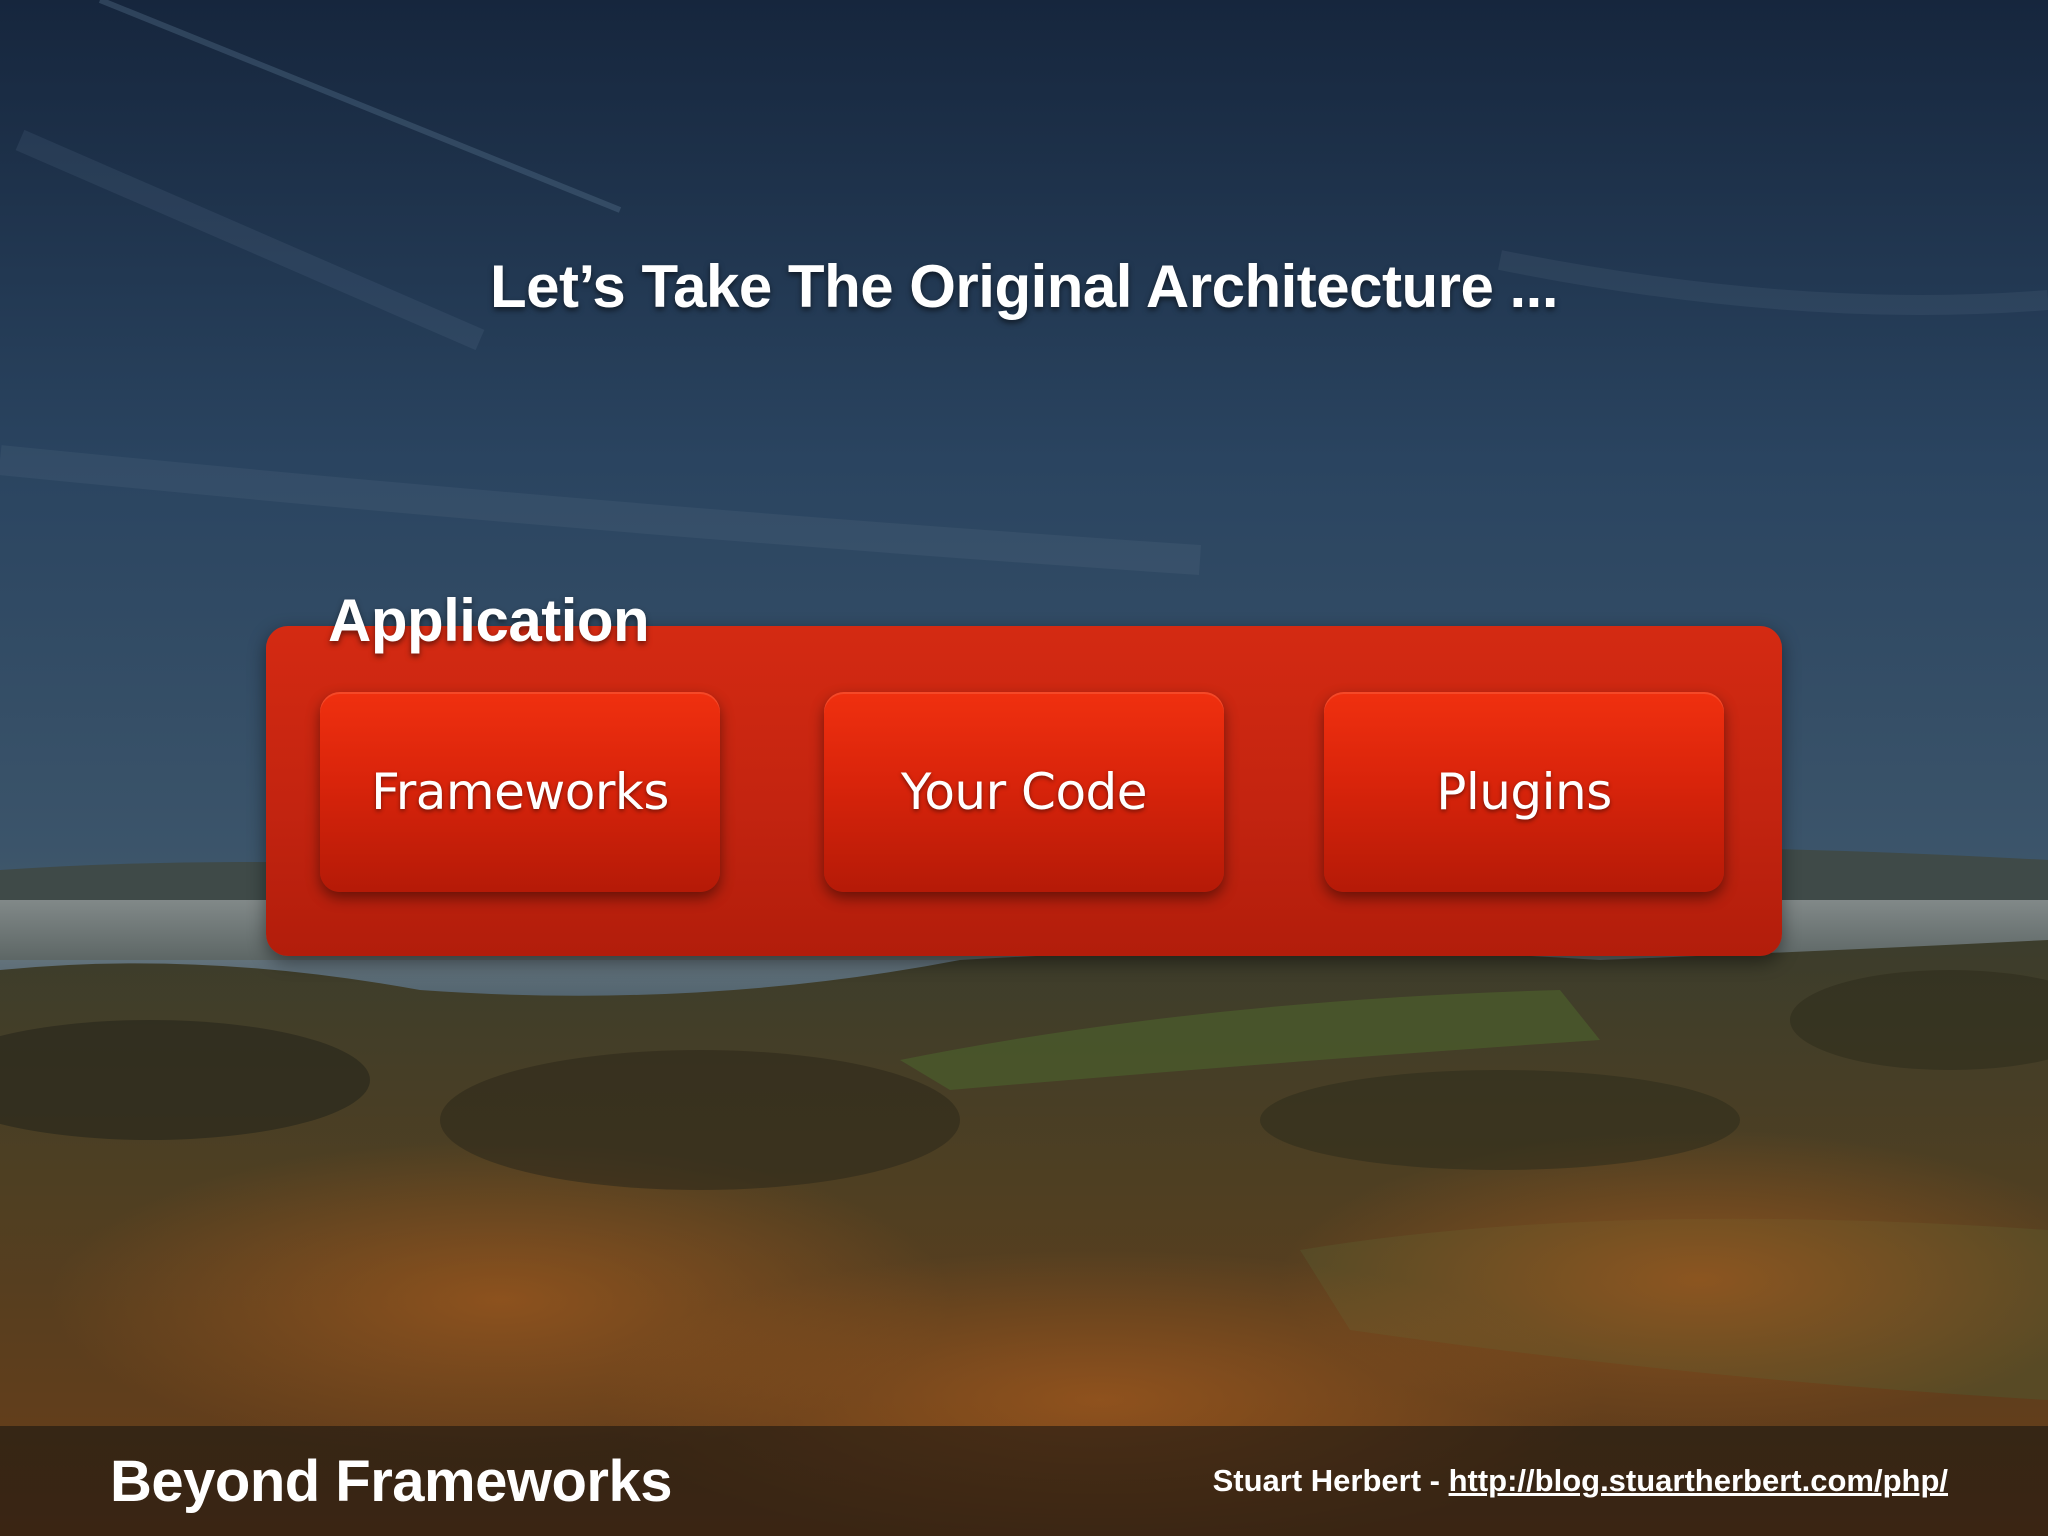  Describe the element at coordinates (489, 620) in the screenshot. I see `application-label: Application` at that location.